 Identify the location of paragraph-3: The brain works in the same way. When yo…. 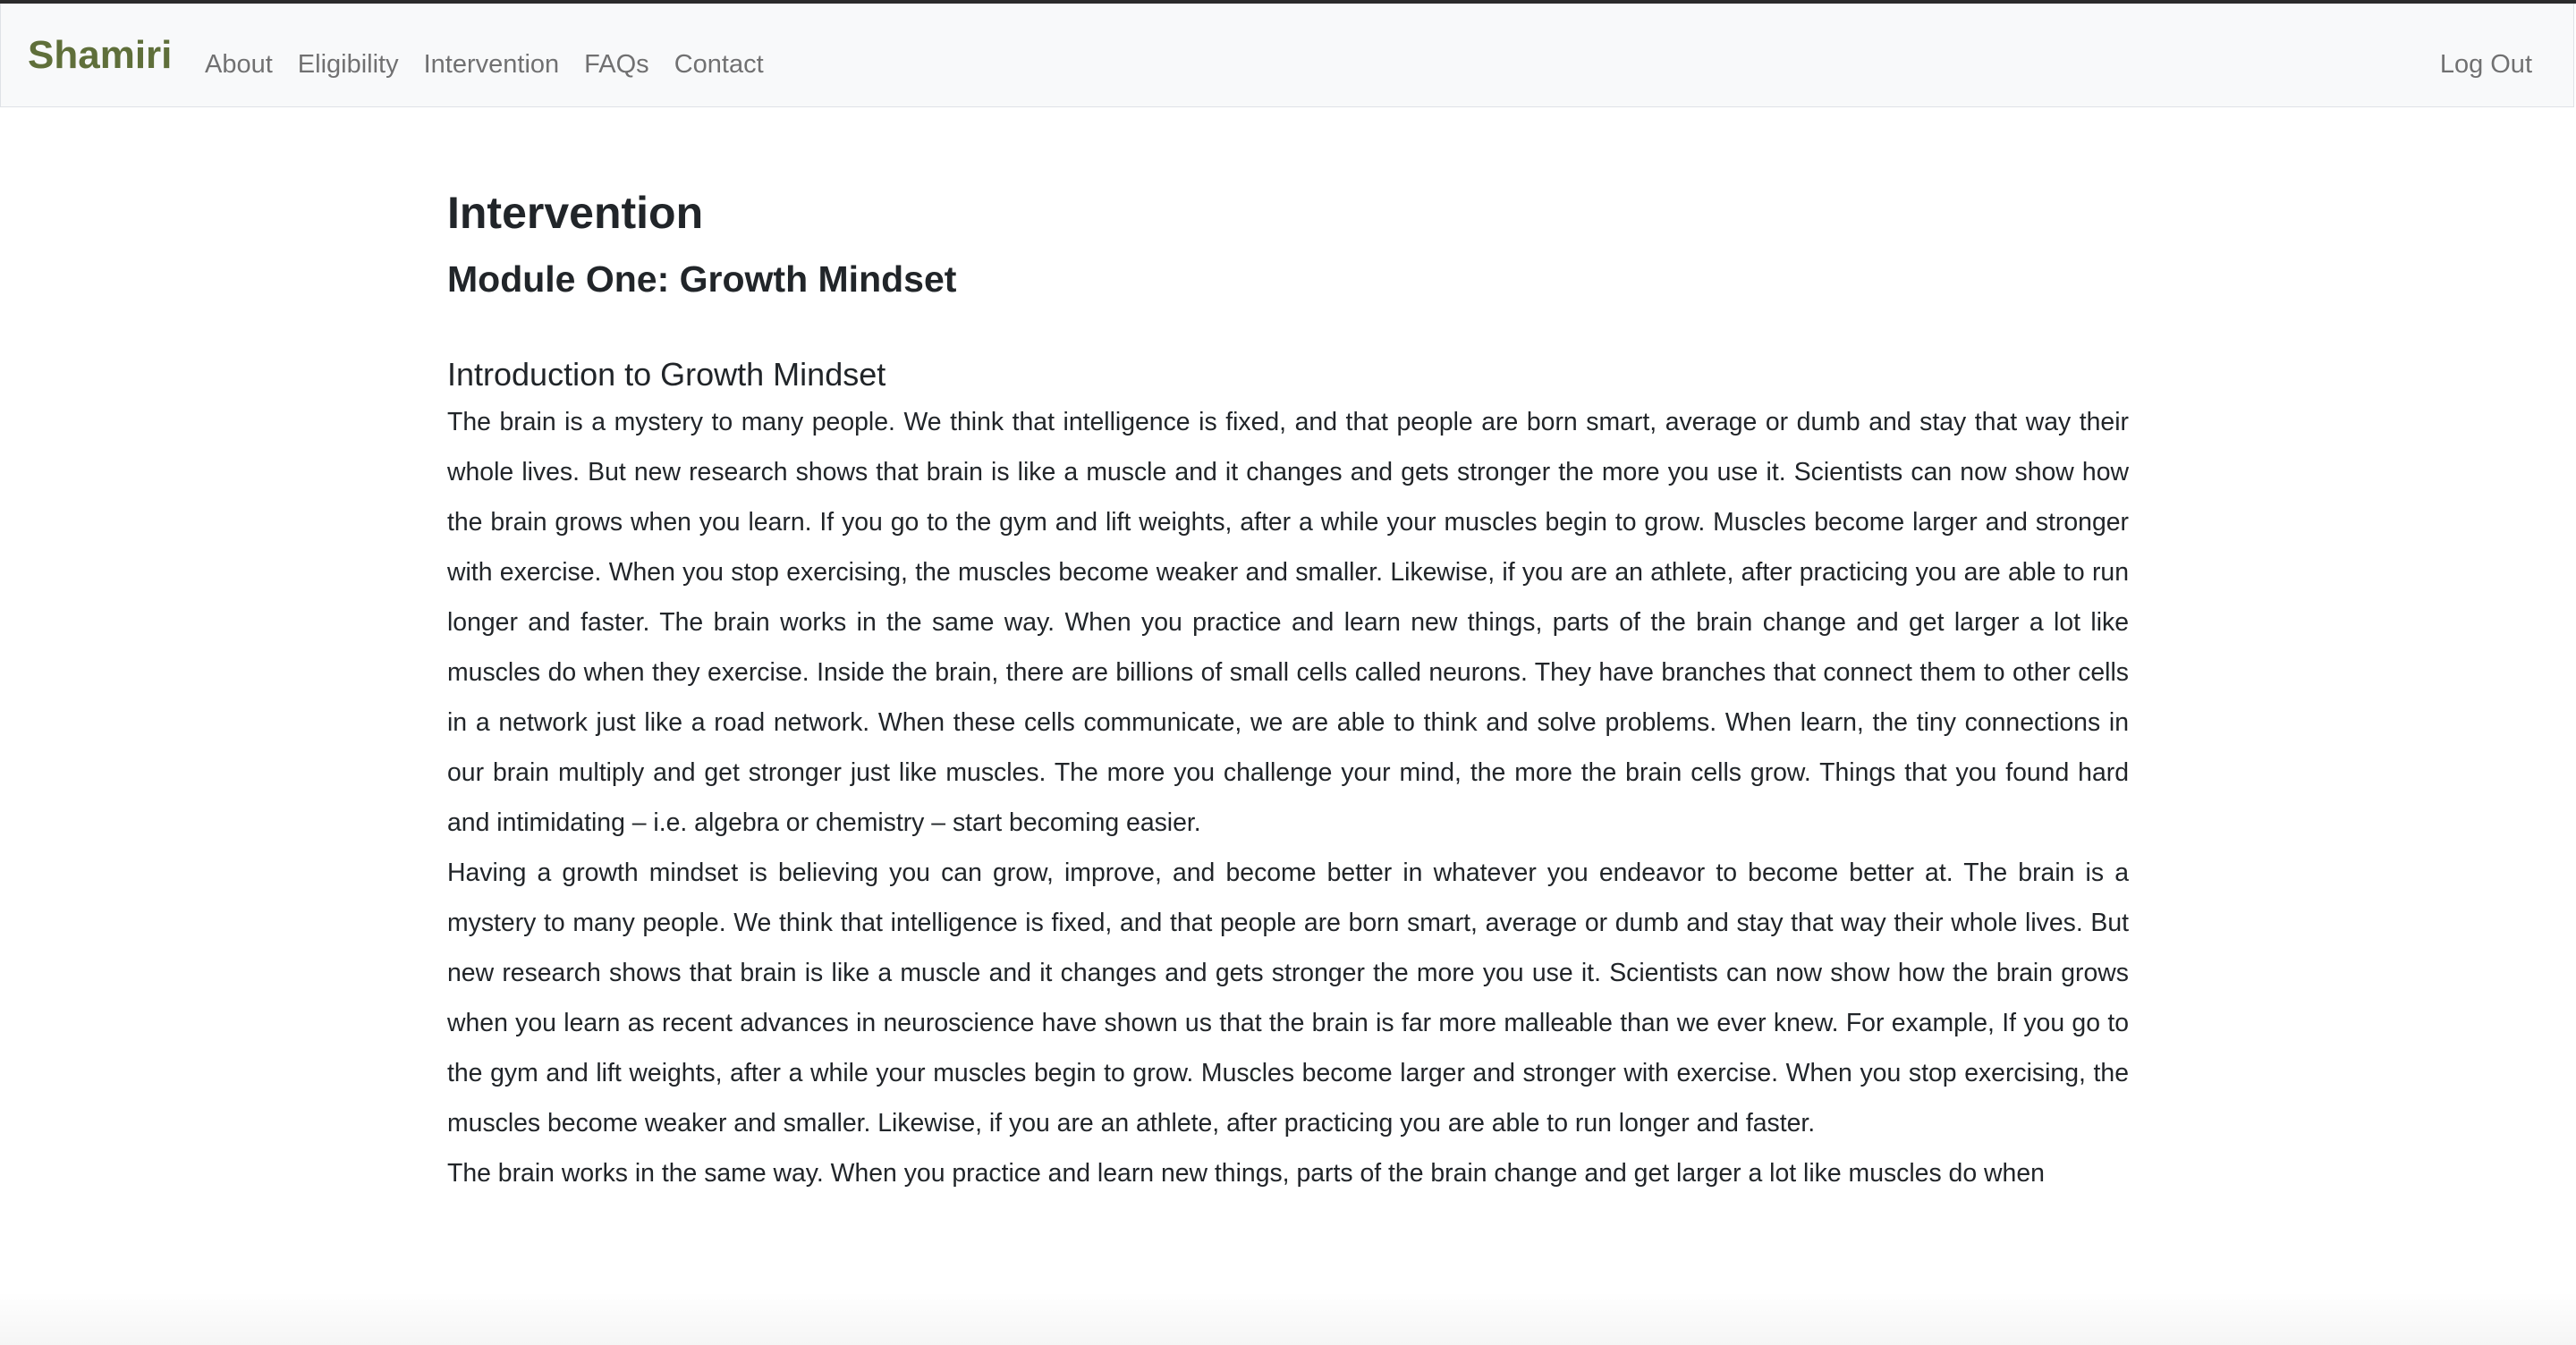
(1246, 1173).